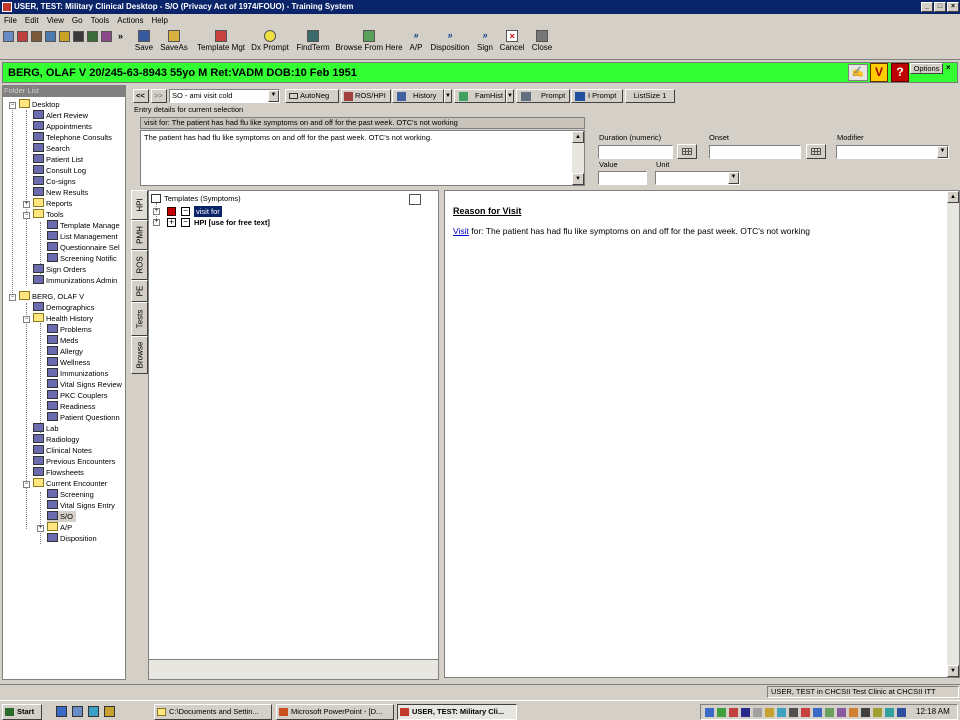 This screenshot has height=720, width=960. What do you see at coordinates (697, 178) in the screenshot?
I see `unit-select: ▼` at bounding box center [697, 178].